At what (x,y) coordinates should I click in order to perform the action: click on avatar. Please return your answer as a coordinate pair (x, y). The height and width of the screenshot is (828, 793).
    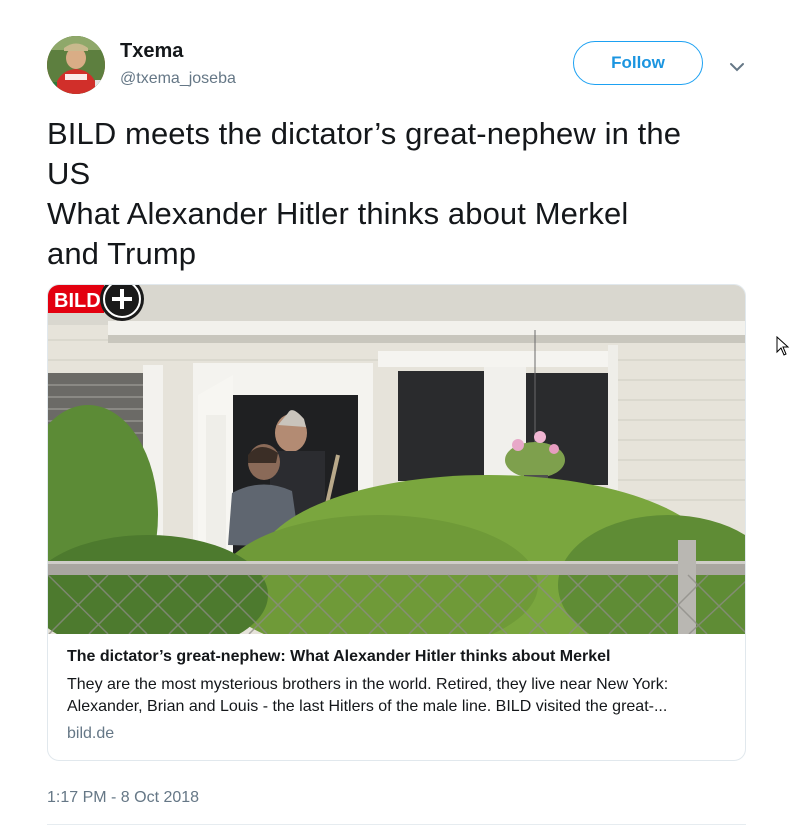
    Looking at the image, I should click on (76, 65).